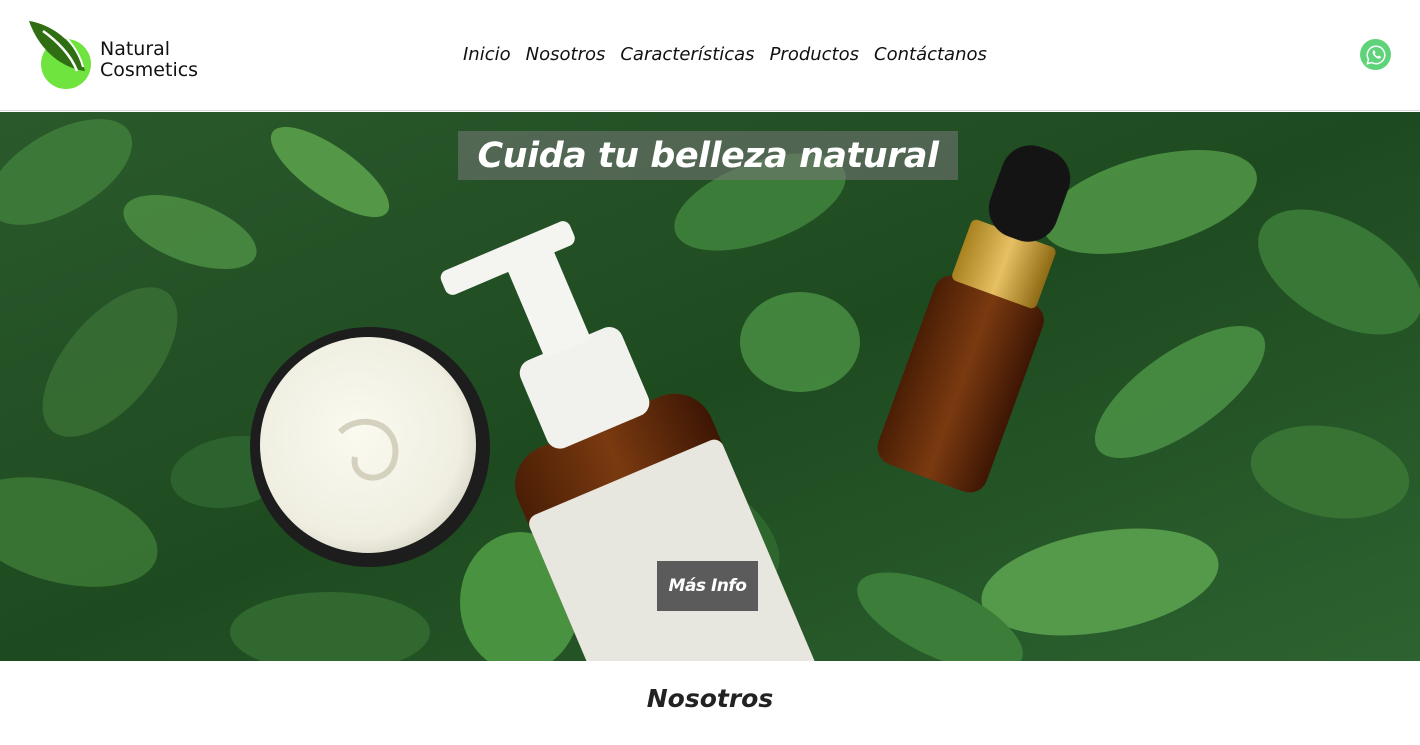 This screenshot has height=745, width=1420. What do you see at coordinates (487, 55) in the screenshot?
I see `nav-item-inicio: Inicio` at bounding box center [487, 55].